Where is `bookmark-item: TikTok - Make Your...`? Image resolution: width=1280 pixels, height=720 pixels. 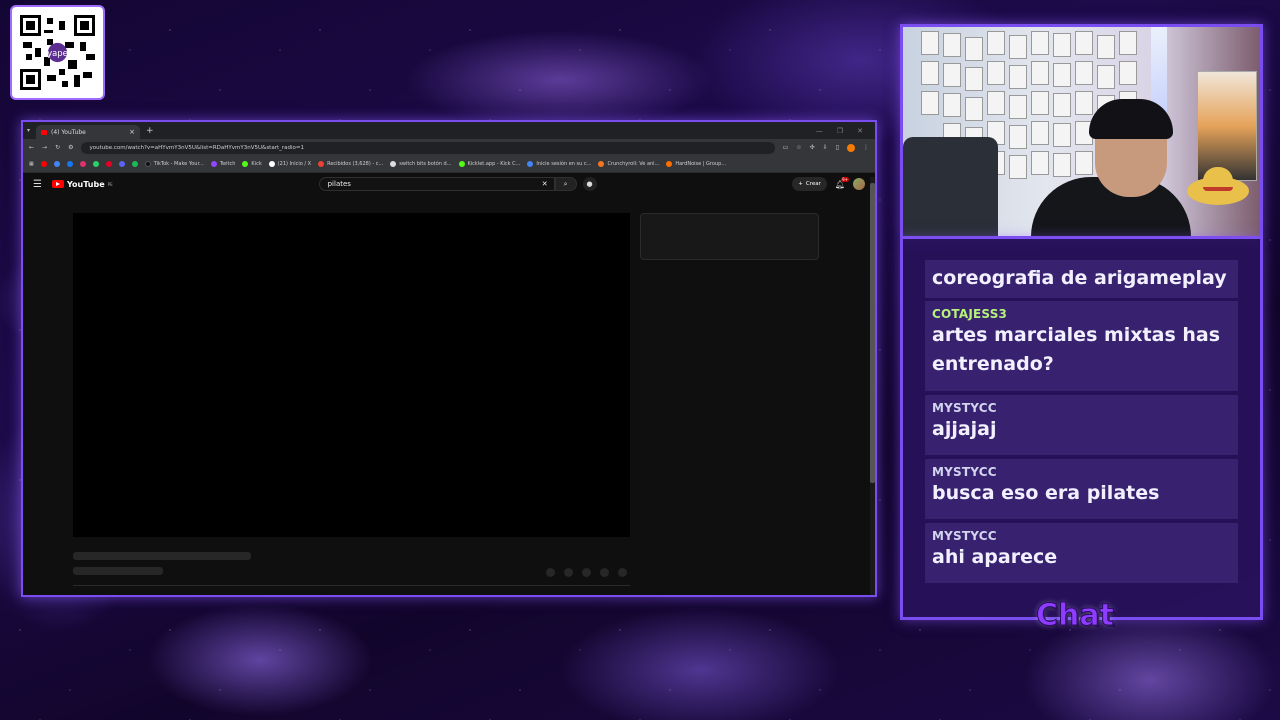 bookmark-item: TikTok - Make Your... is located at coordinates (174, 164).